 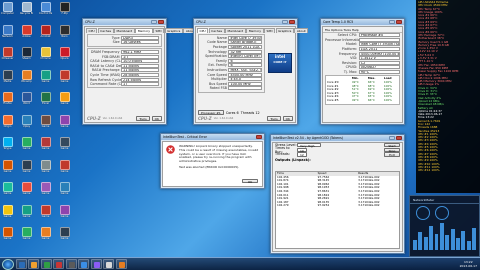 I want to click on cpuz-memory-titlebar: CPU-Z, so click(x=124, y=22).